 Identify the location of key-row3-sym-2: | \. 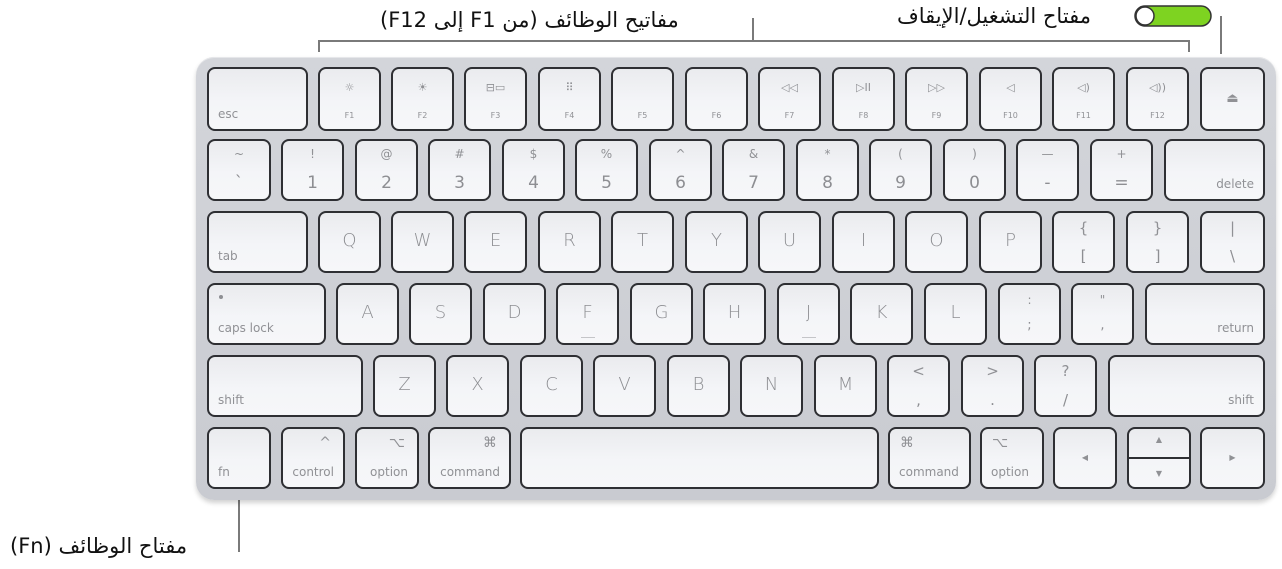
(1232, 242).